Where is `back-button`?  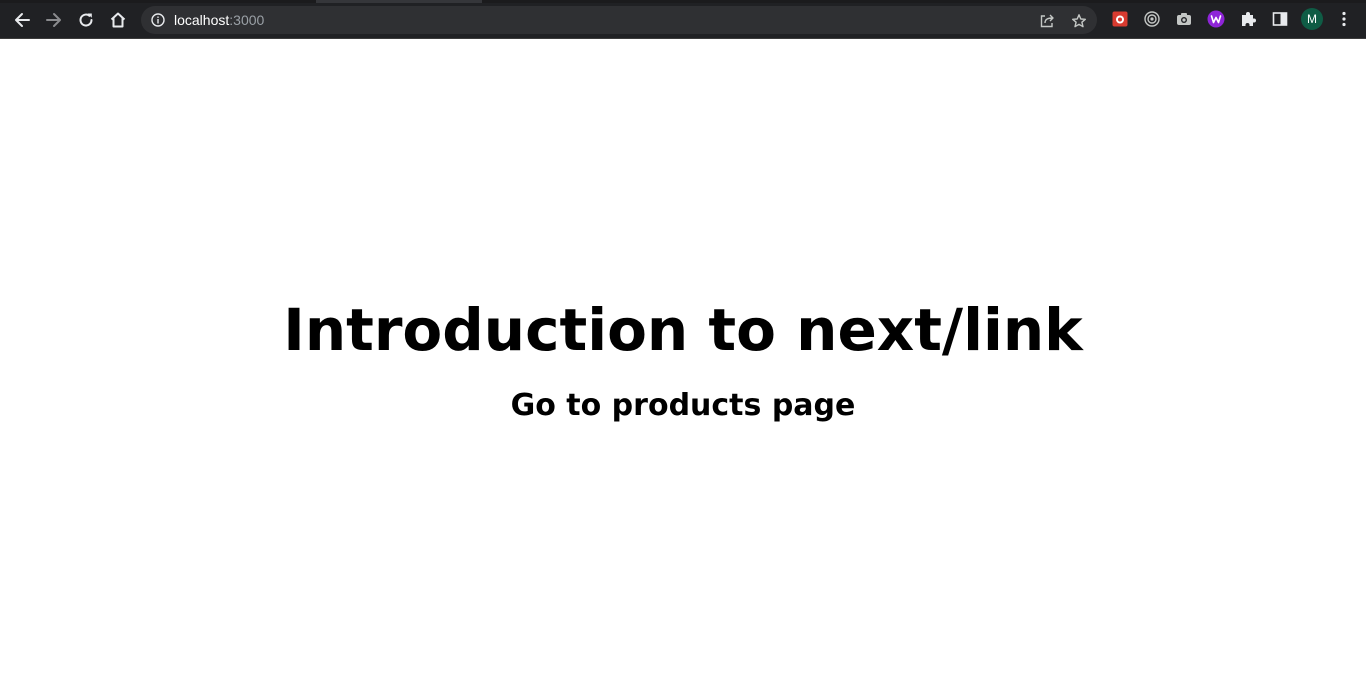 back-button is located at coordinates (22, 20).